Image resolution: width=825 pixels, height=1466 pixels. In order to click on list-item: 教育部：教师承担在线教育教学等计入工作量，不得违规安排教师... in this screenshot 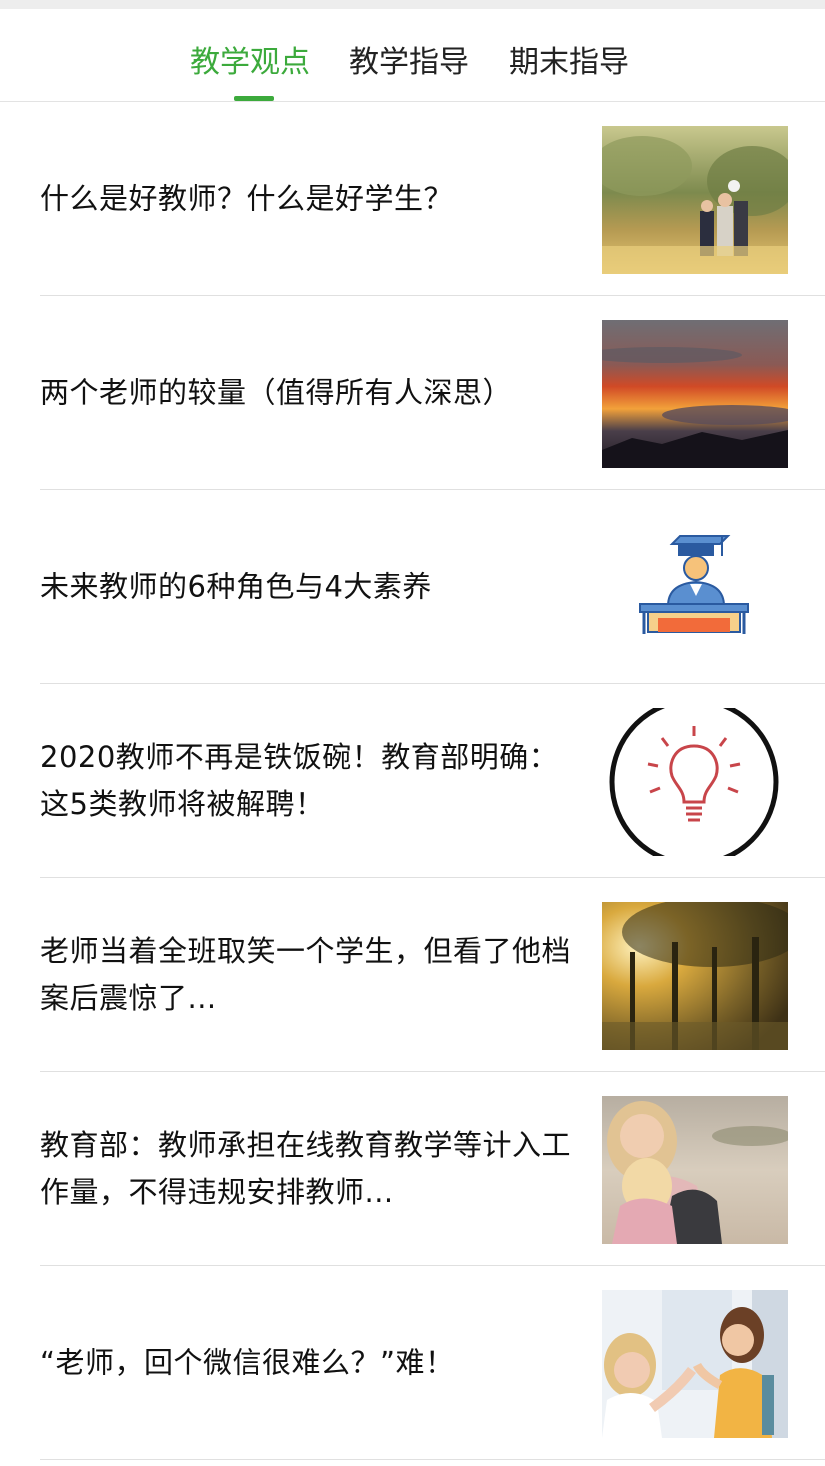, I will do `click(432, 1169)`.